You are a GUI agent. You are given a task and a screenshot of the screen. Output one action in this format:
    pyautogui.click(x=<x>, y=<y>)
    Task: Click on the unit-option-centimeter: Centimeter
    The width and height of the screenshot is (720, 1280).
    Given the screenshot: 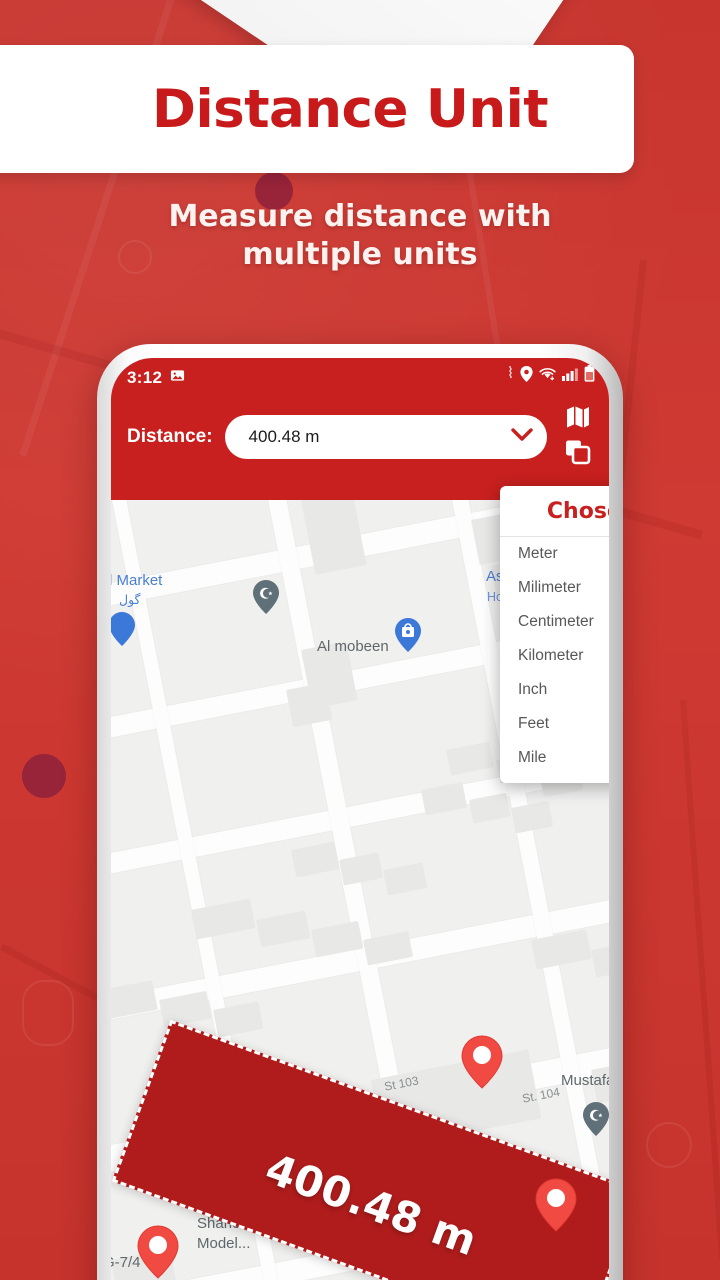 What is the action you would take?
    pyautogui.click(x=554, y=622)
    